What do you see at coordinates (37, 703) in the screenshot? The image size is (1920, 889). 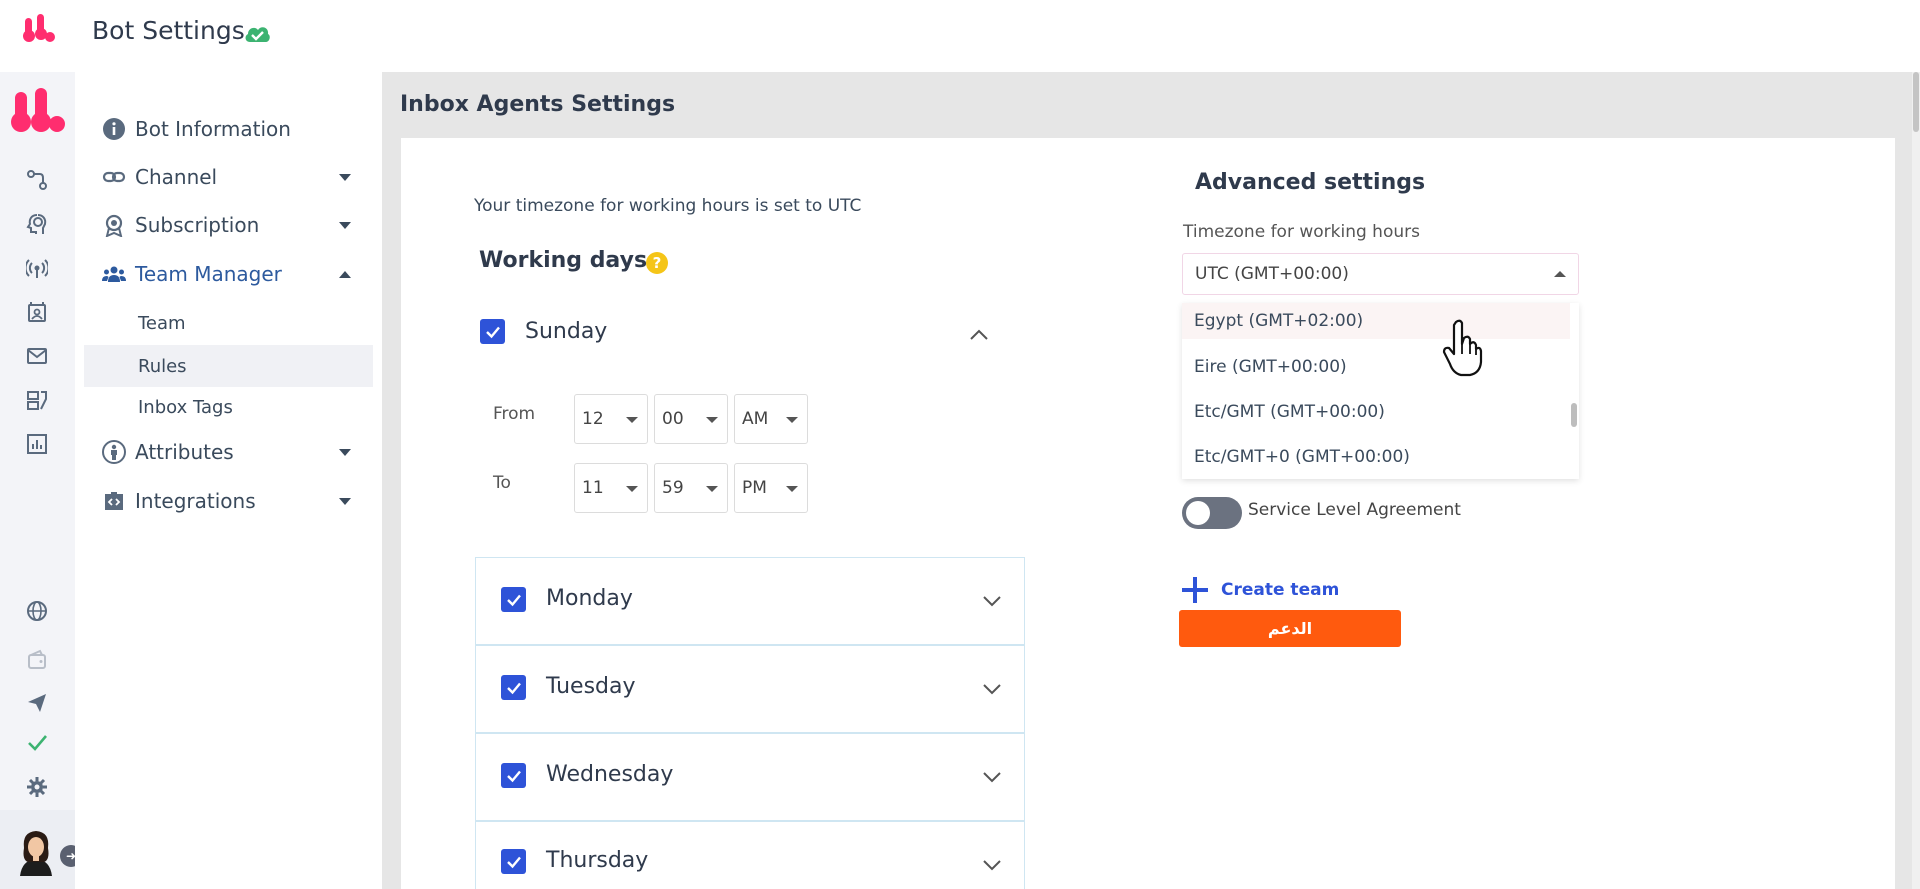 I see `send-icon` at bounding box center [37, 703].